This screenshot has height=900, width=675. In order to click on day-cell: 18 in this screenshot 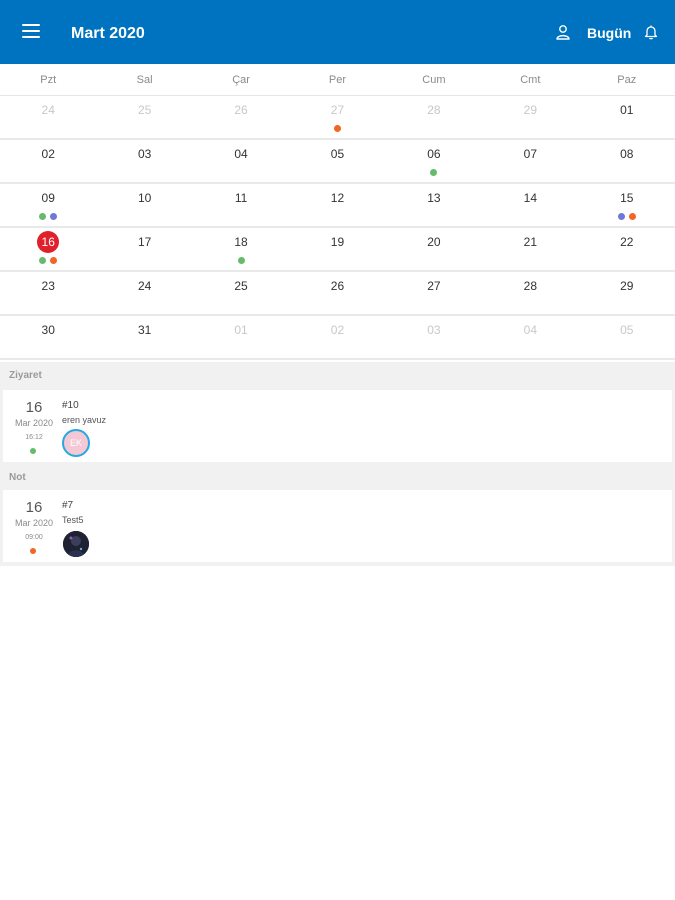, I will do `click(241, 249)`.